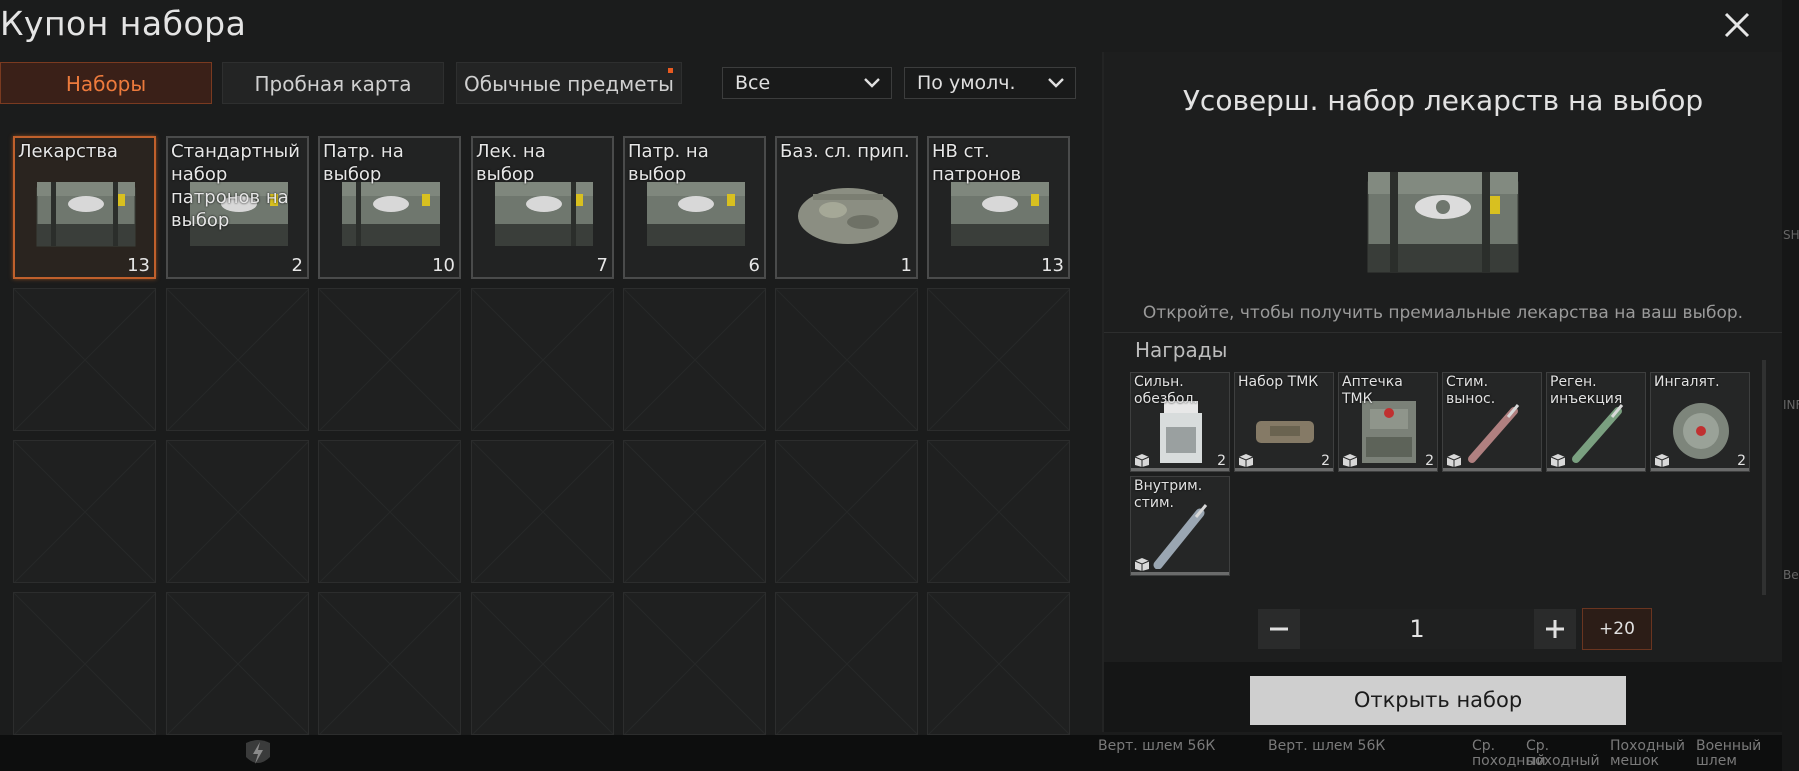 The height and width of the screenshot is (771, 1799). What do you see at coordinates (1586, 390) in the screenshot?
I see `reward-label: Реген. инъекция` at bounding box center [1586, 390].